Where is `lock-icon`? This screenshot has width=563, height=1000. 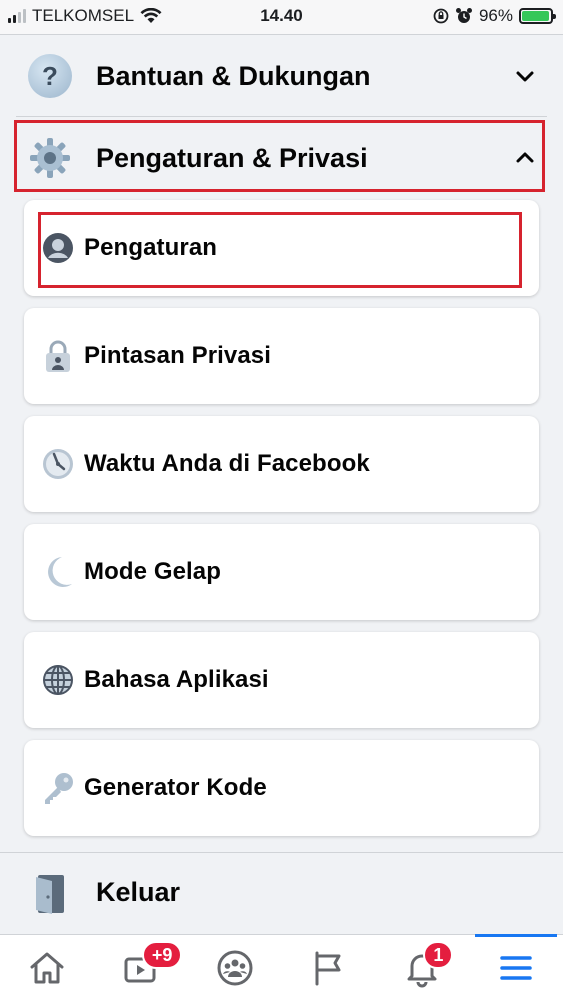
lock-icon is located at coordinates (58, 356).